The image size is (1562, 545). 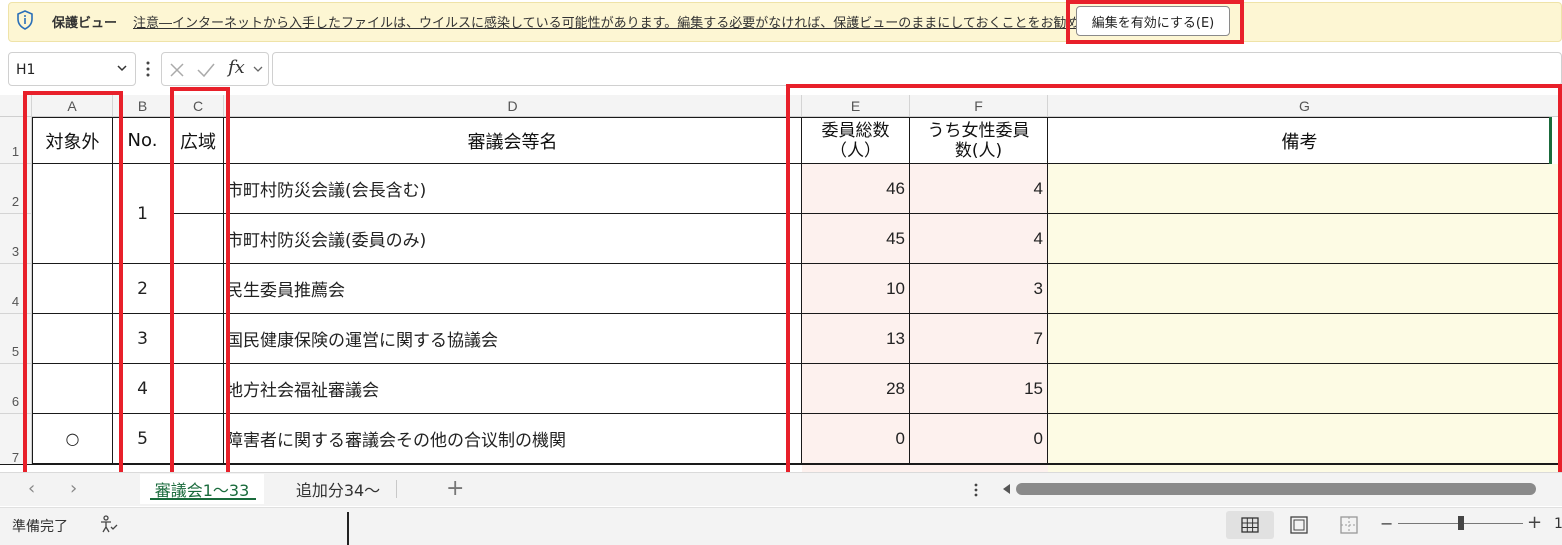 What do you see at coordinates (856, 189) in the screenshot?
I see `cell-e2: 46` at bounding box center [856, 189].